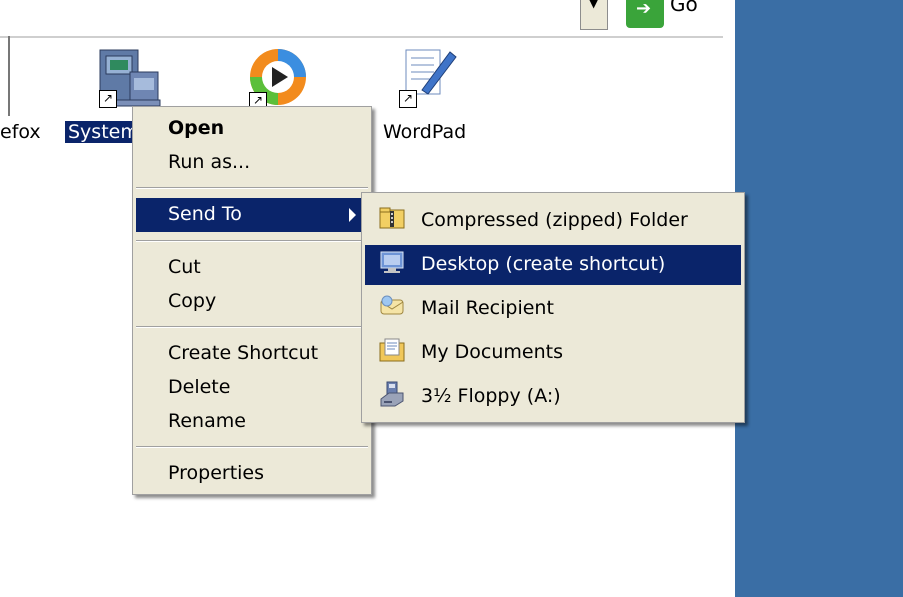 This screenshot has width=903, height=597. What do you see at coordinates (252, 268) in the screenshot?
I see `menu-item-cut: Cut` at bounding box center [252, 268].